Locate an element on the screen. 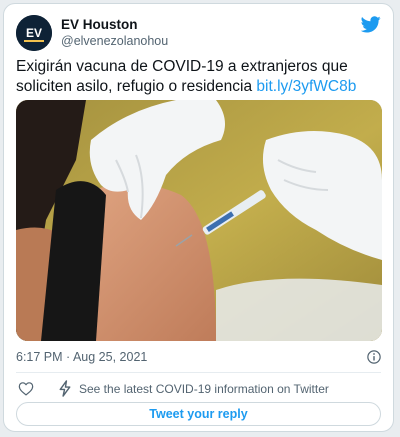  tweet-link: bit.ly/3yfWC8b is located at coordinates (306, 86).